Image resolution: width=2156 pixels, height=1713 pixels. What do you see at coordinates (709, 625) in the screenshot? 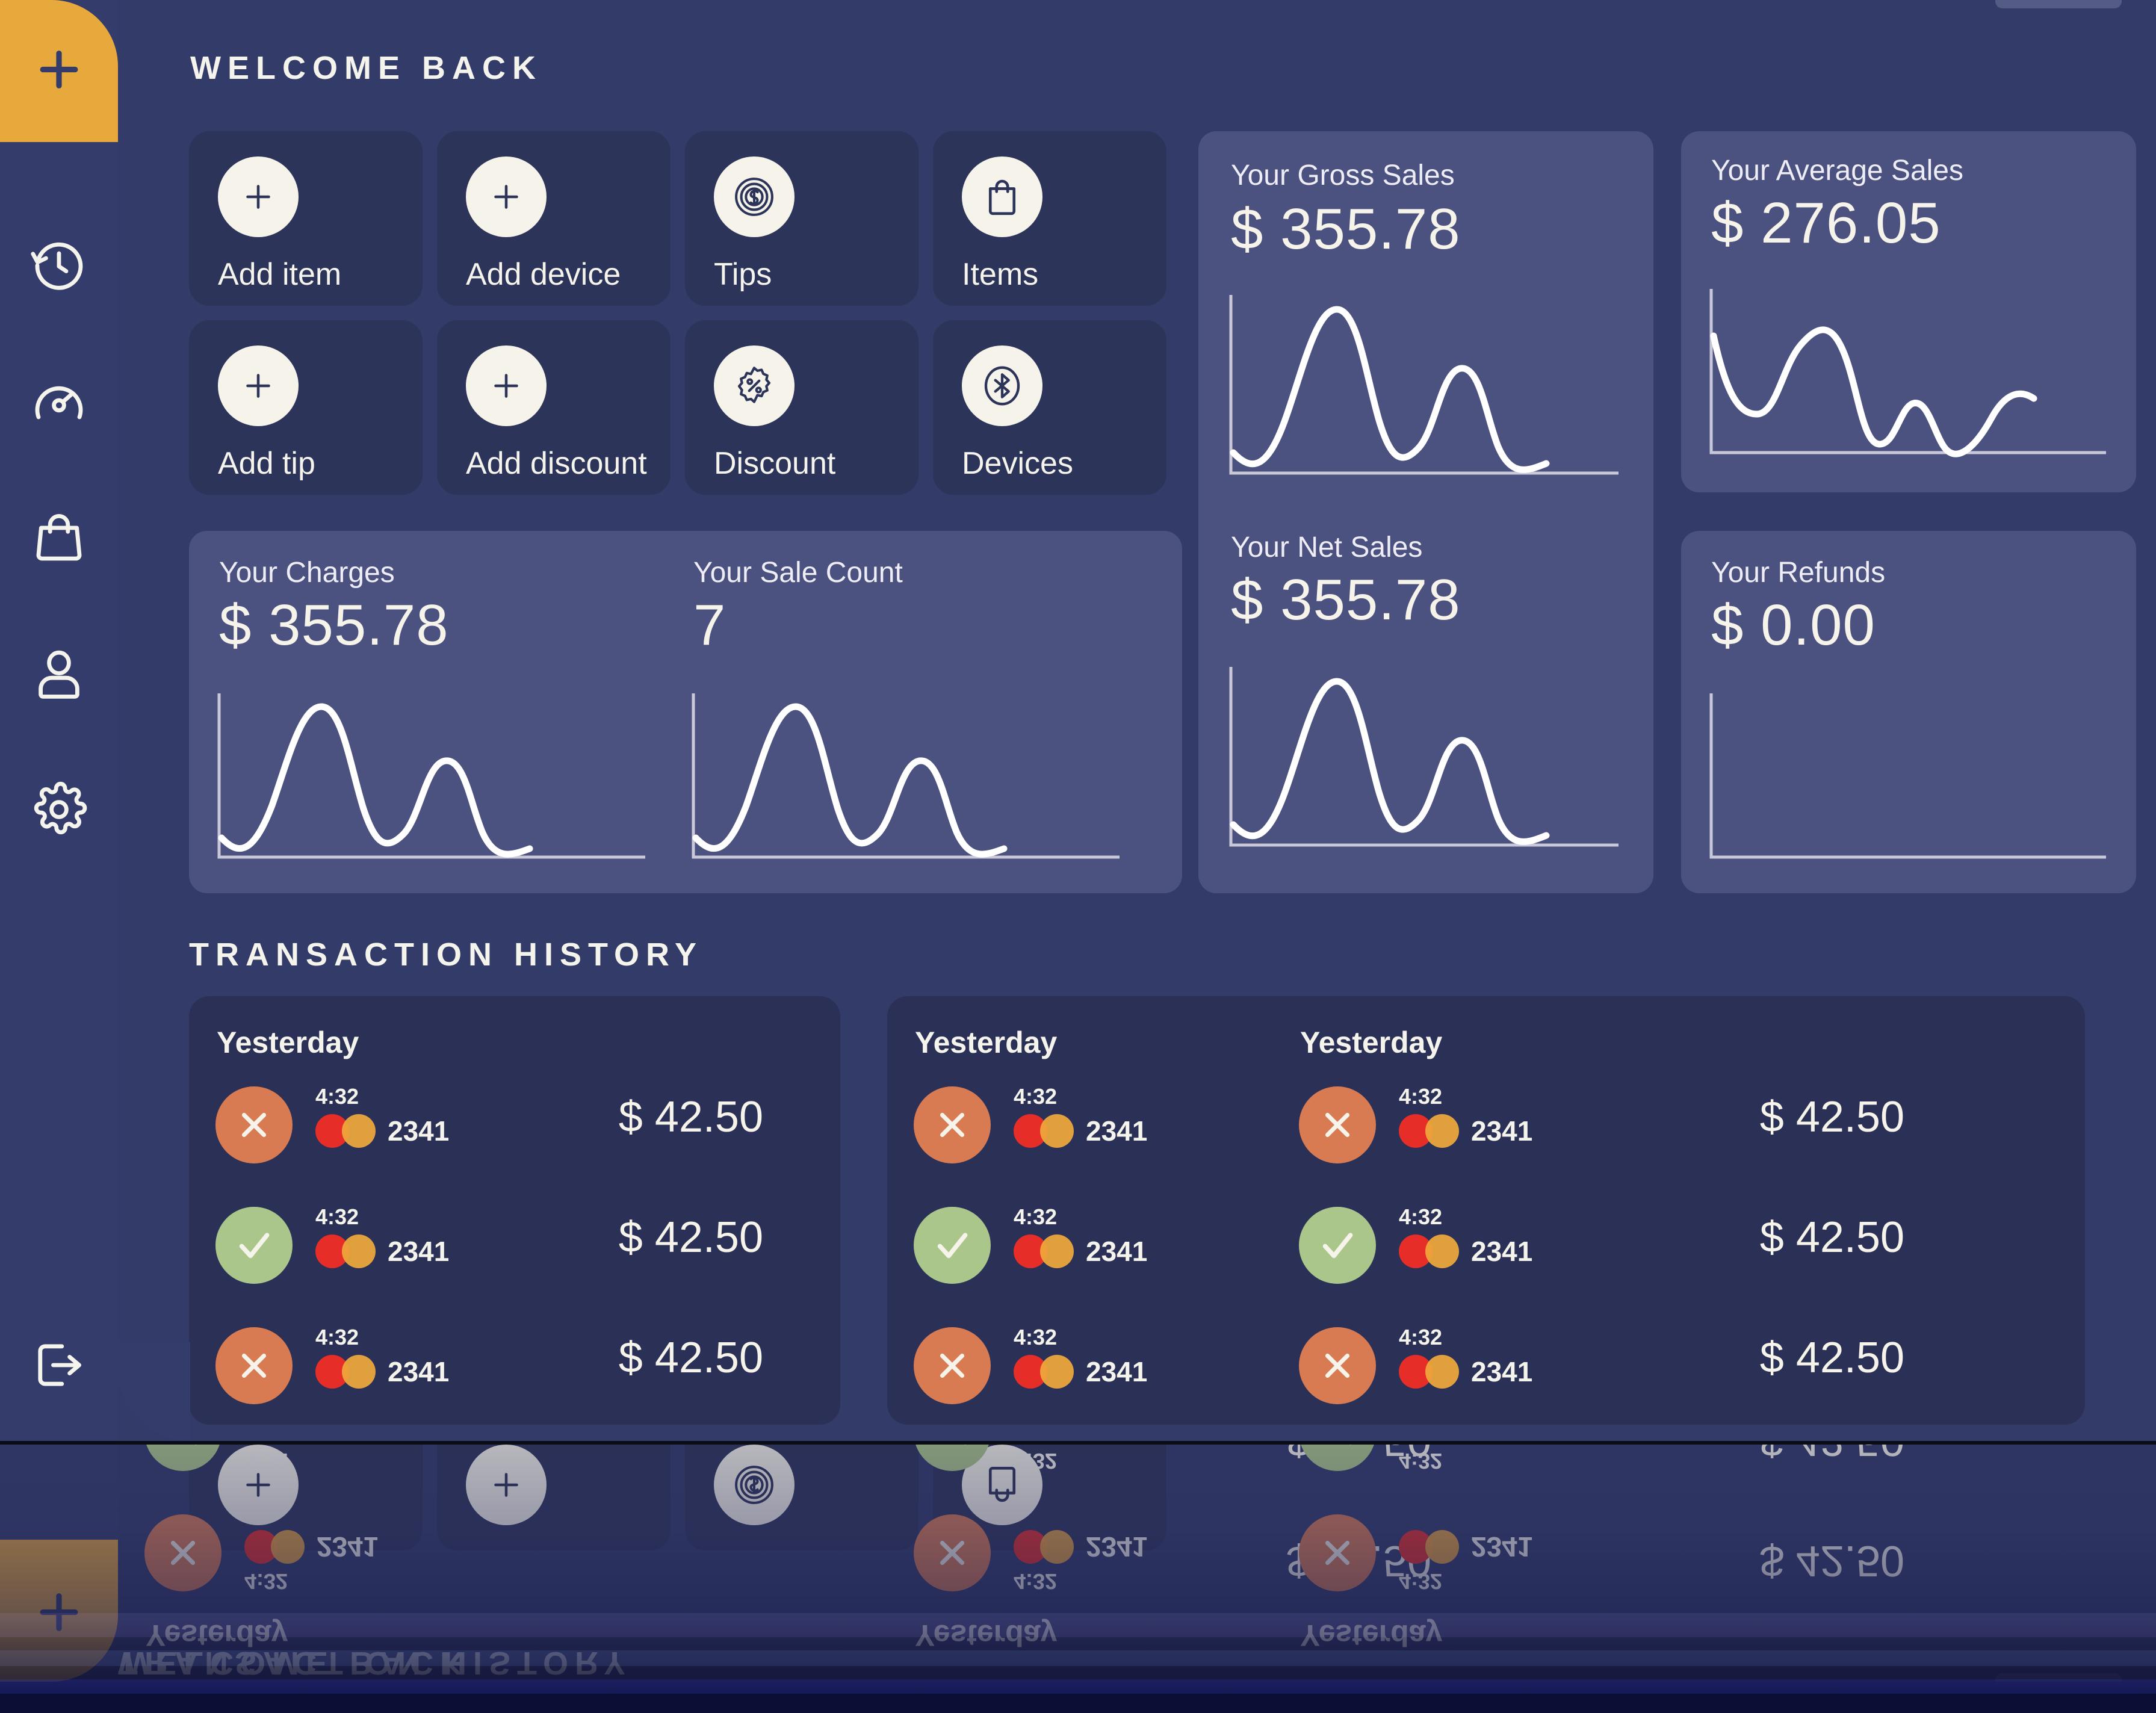
I see `stat-value: 7` at bounding box center [709, 625].